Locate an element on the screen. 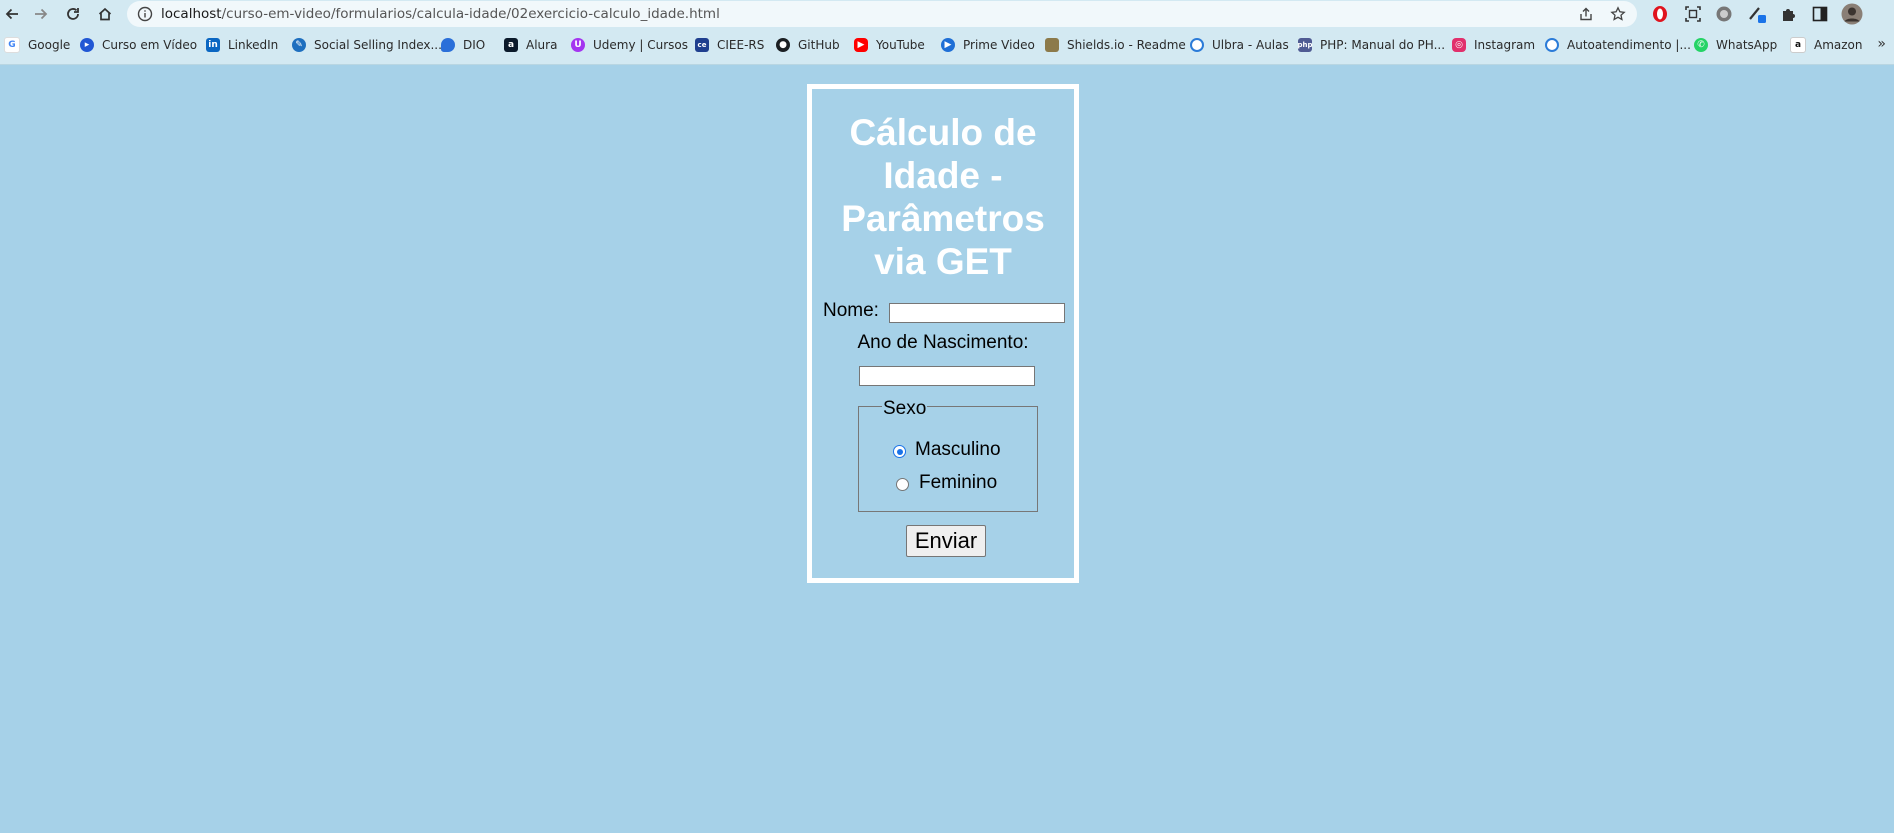 Image resolution: width=1894 pixels, height=833 pixels. bookmark-prime-video: ▶ Prime Video is located at coordinates (988, 45).